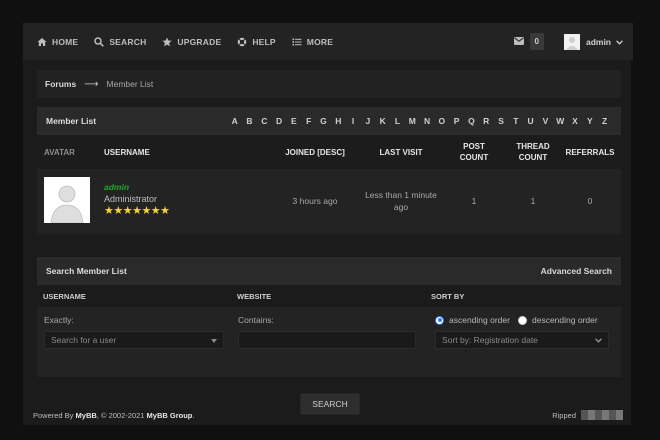  What do you see at coordinates (533, 152) in the screenshot?
I see `column-thread-count: THREAD COUNT` at bounding box center [533, 152].